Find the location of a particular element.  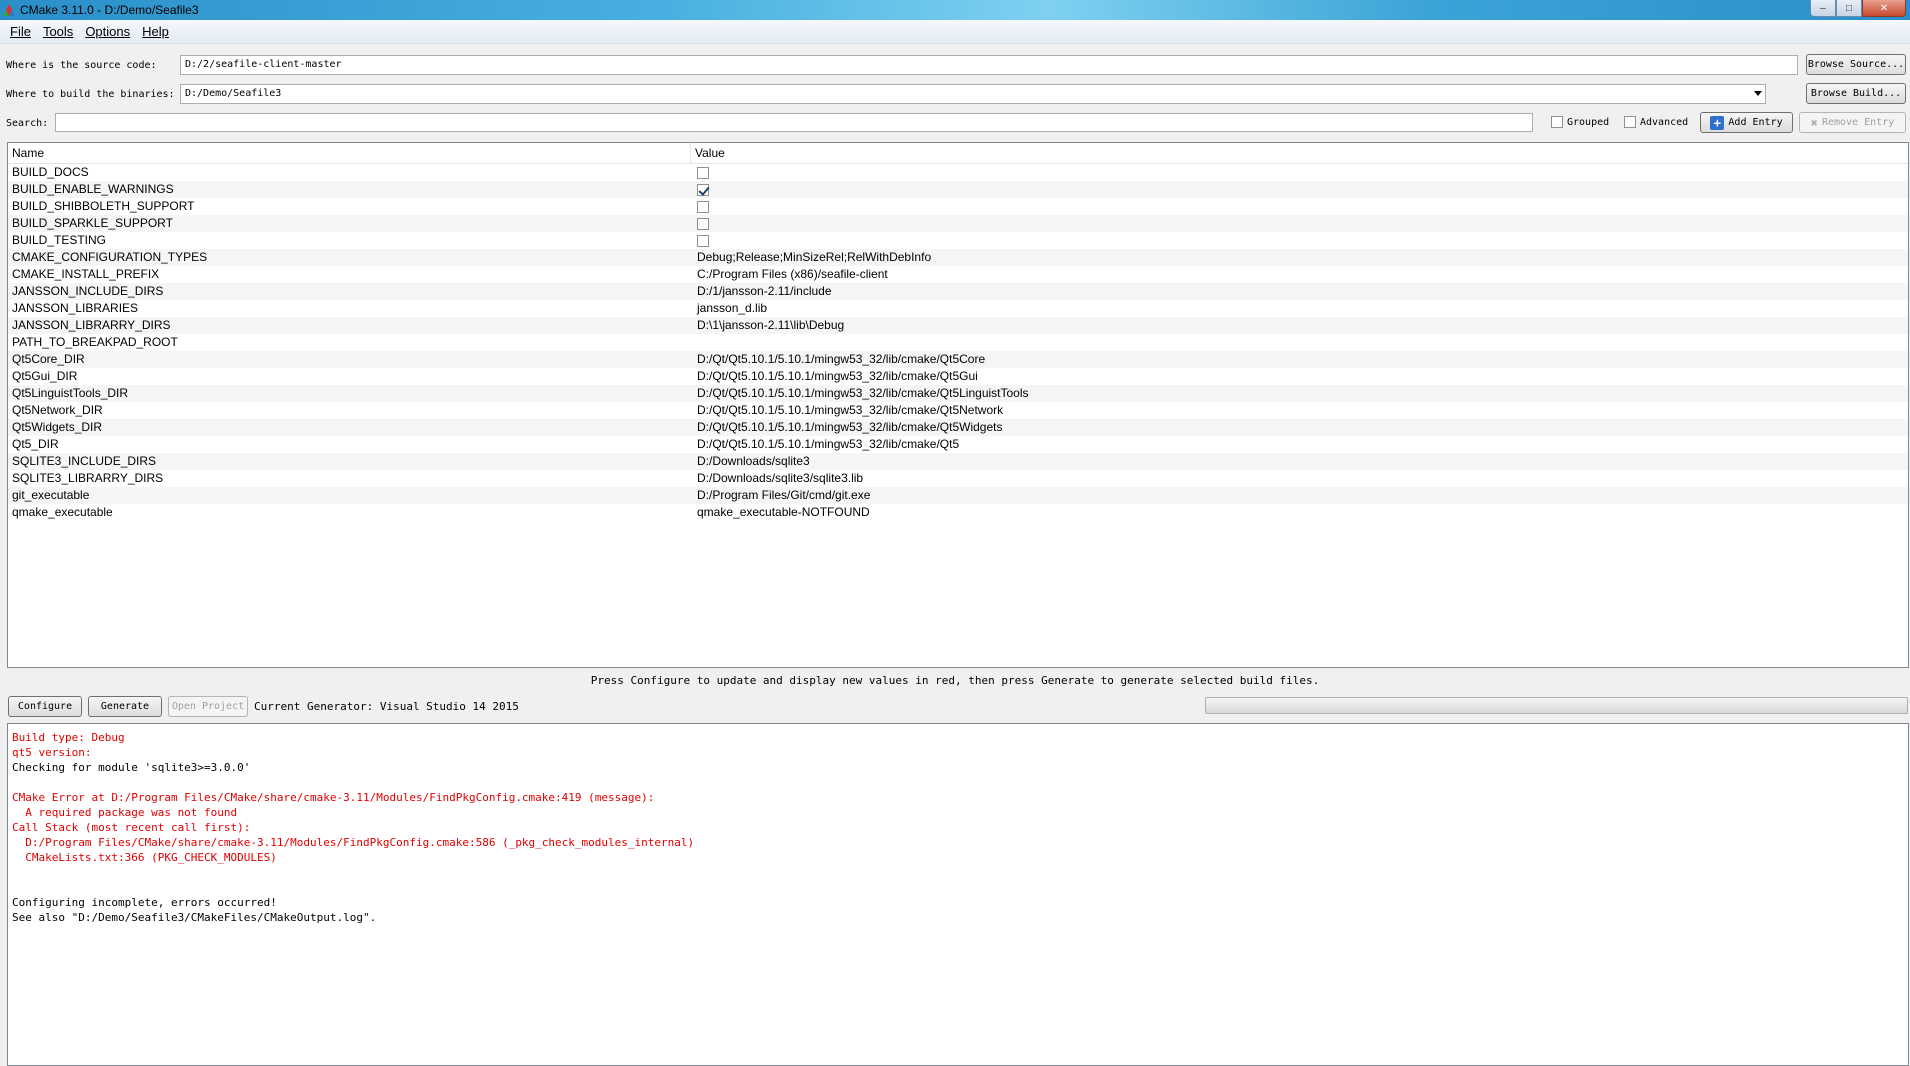

window-controls: – □ ✕ is located at coordinates (1858, 8).